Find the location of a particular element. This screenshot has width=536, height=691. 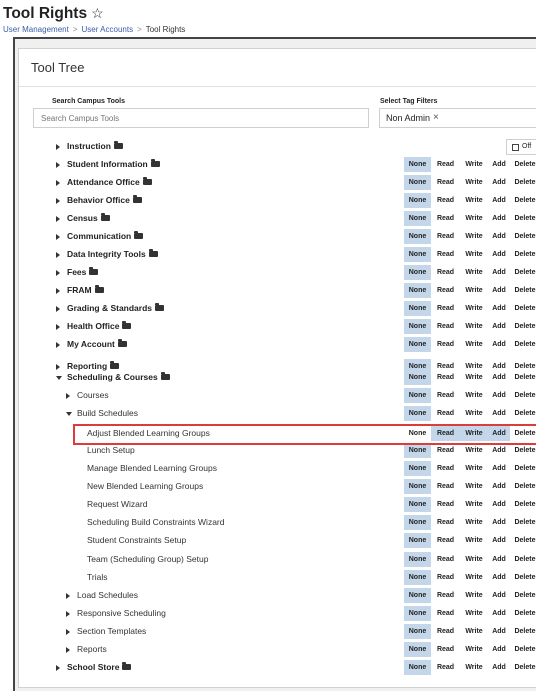

tool-name: Load Schedules is located at coordinates (107, 595).